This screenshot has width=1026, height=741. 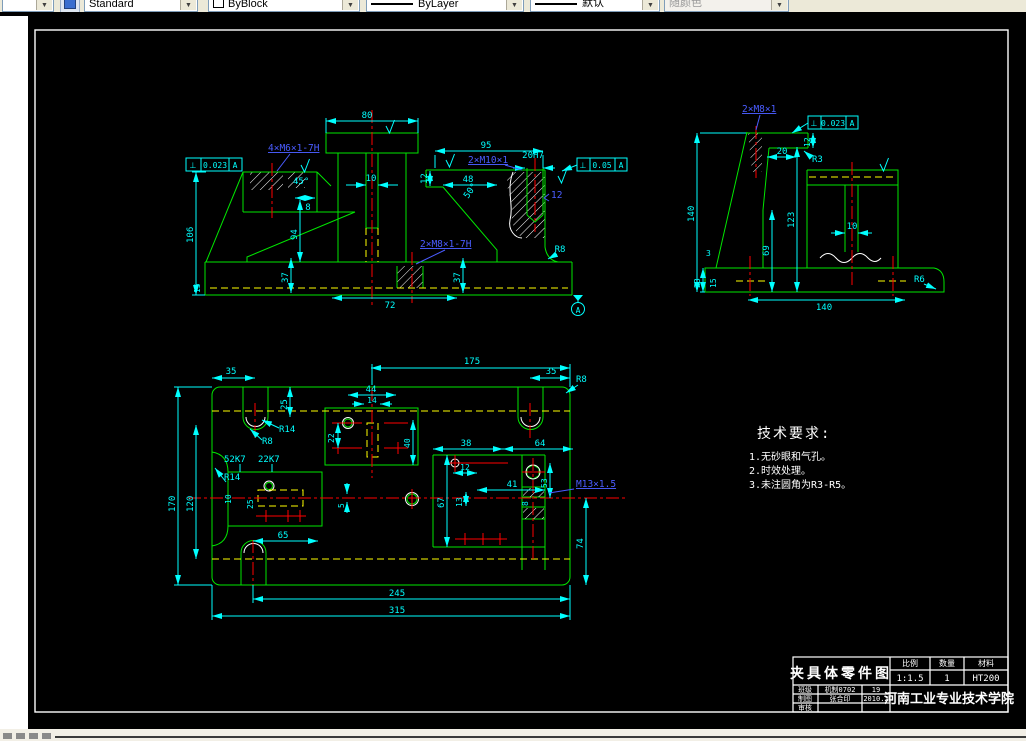 I want to click on style-icon, so click(x=70, y=6).